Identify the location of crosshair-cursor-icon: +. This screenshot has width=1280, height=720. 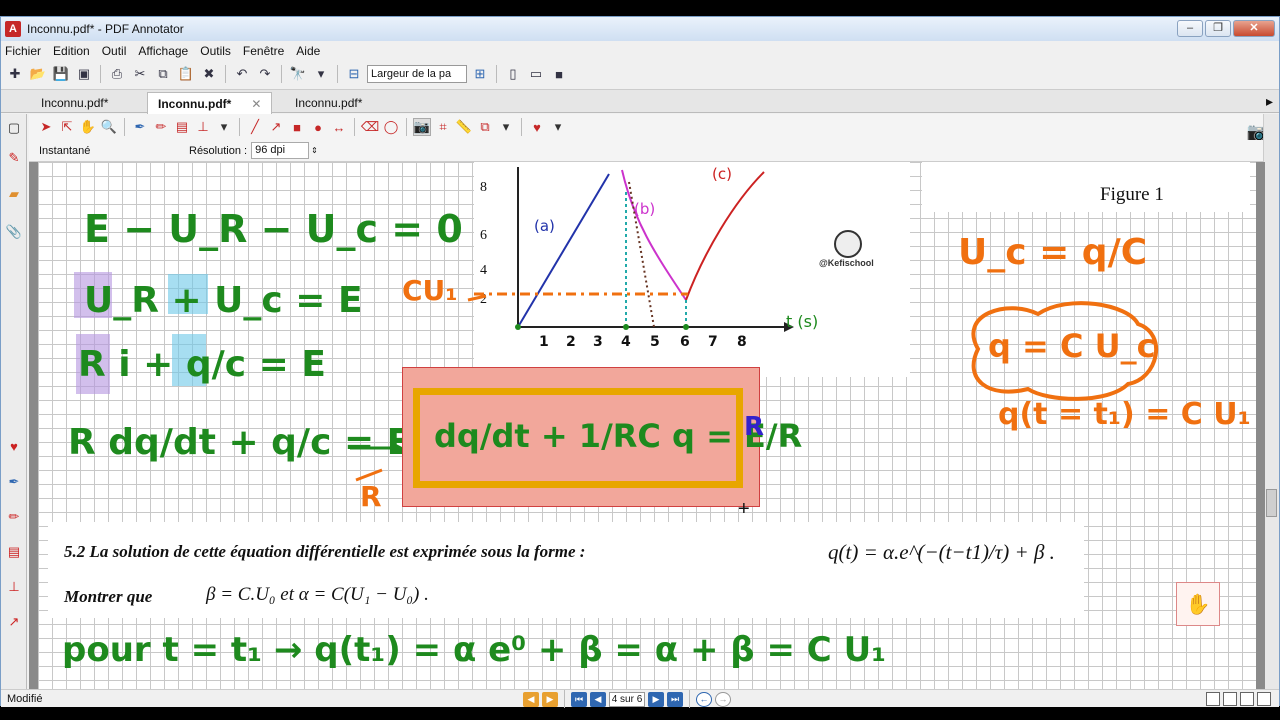
(744, 509).